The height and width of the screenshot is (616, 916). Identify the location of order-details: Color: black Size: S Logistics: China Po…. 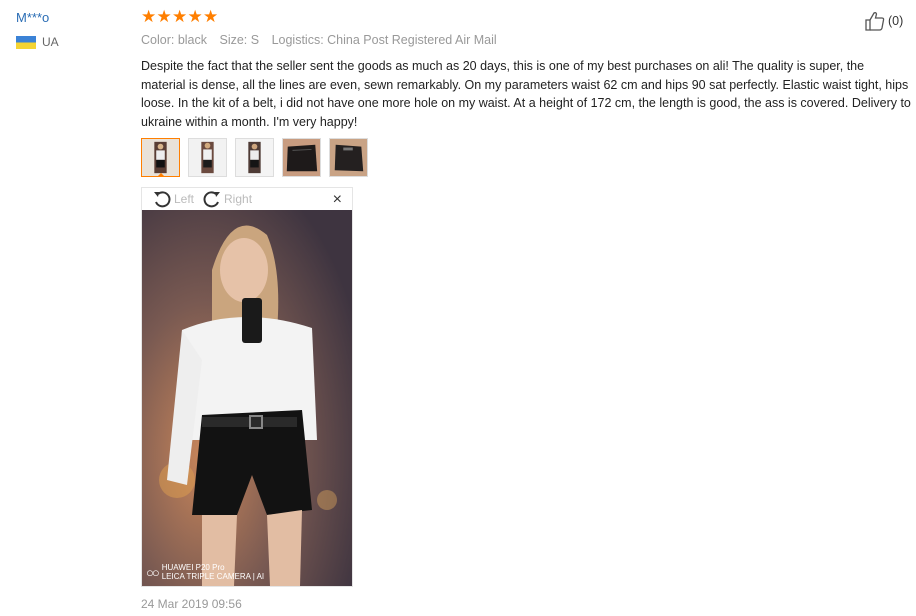
(323, 40).